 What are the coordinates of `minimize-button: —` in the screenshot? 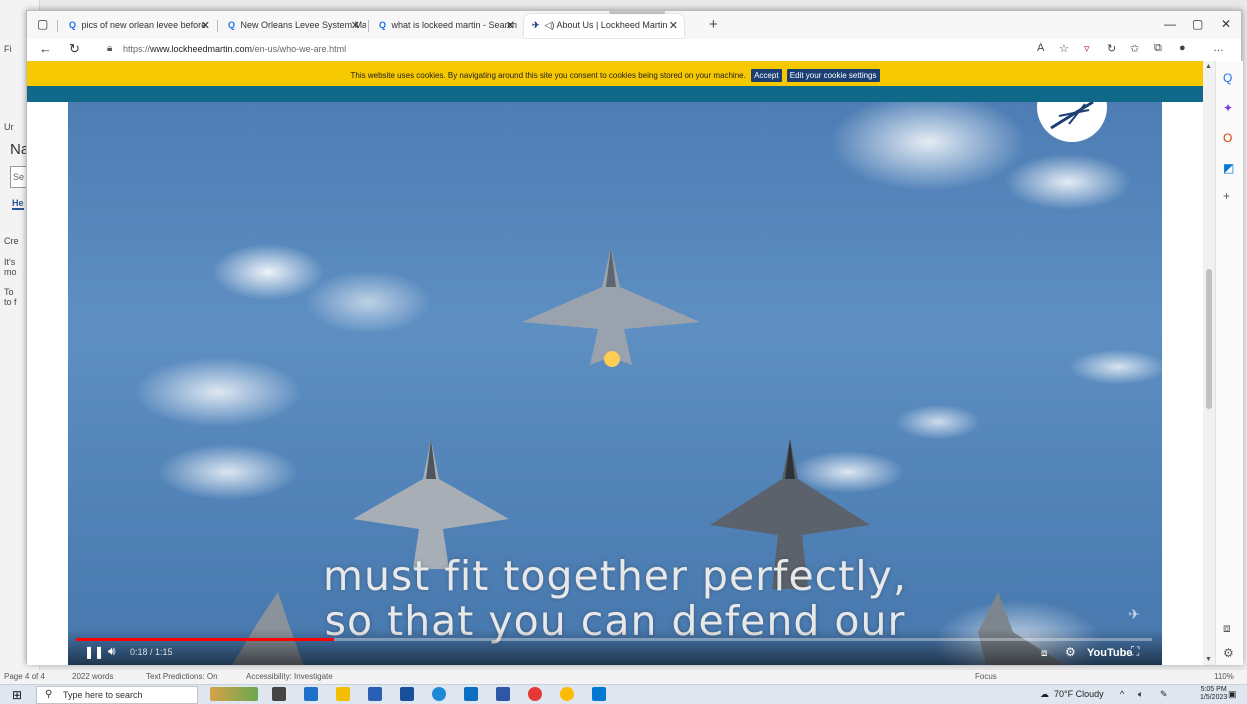 It's located at (1170, 24).